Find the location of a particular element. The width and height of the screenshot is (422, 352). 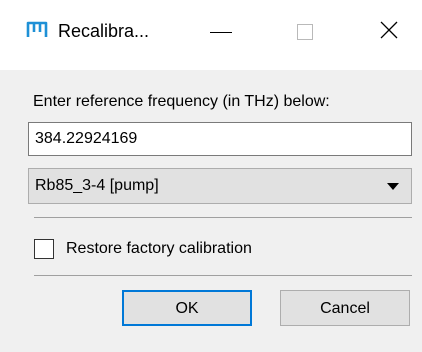

dropdown-arrow-icon is located at coordinates (393, 186).